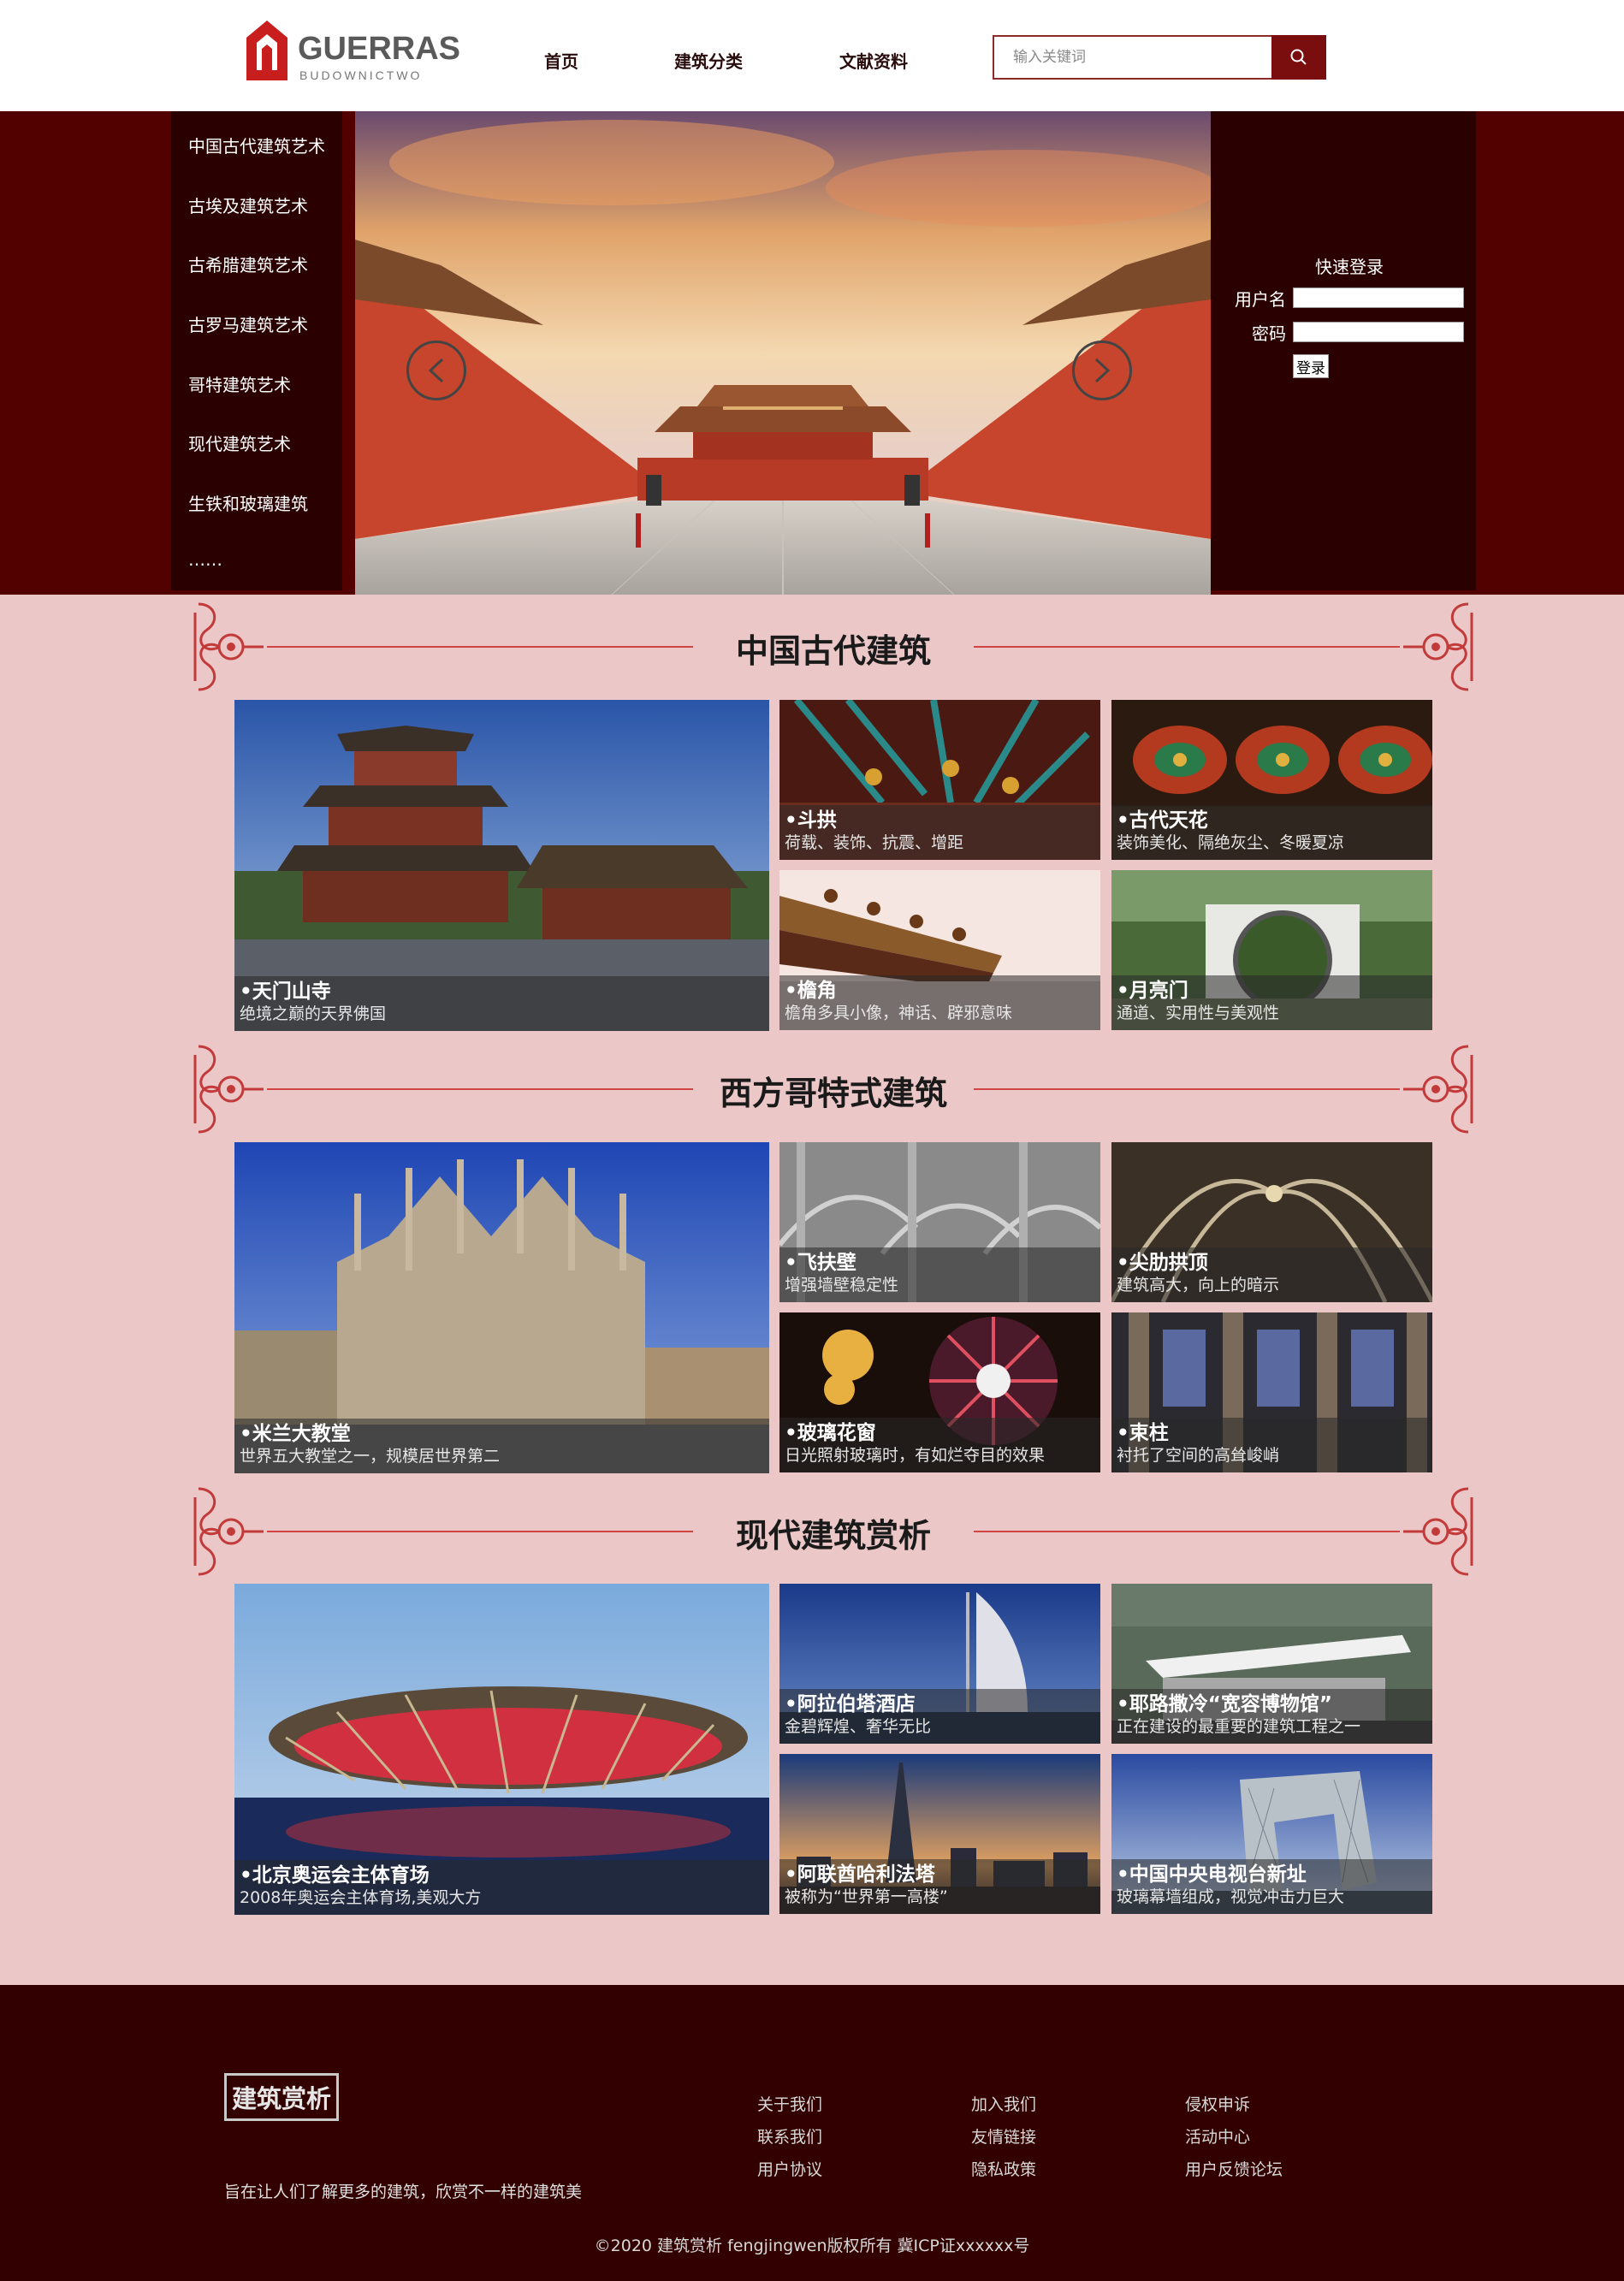 The width and height of the screenshot is (1624, 2281). Describe the element at coordinates (240, 442) in the screenshot. I see `sidebar-item-modern: 现代建筑艺术` at that location.